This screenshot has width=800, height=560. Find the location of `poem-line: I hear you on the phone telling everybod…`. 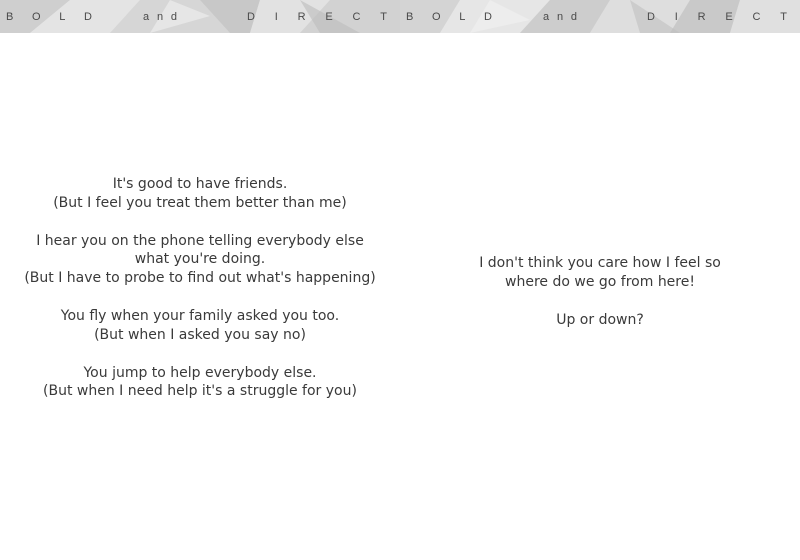

poem-line: I hear you on the phone telling everybod… is located at coordinates (200, 240).